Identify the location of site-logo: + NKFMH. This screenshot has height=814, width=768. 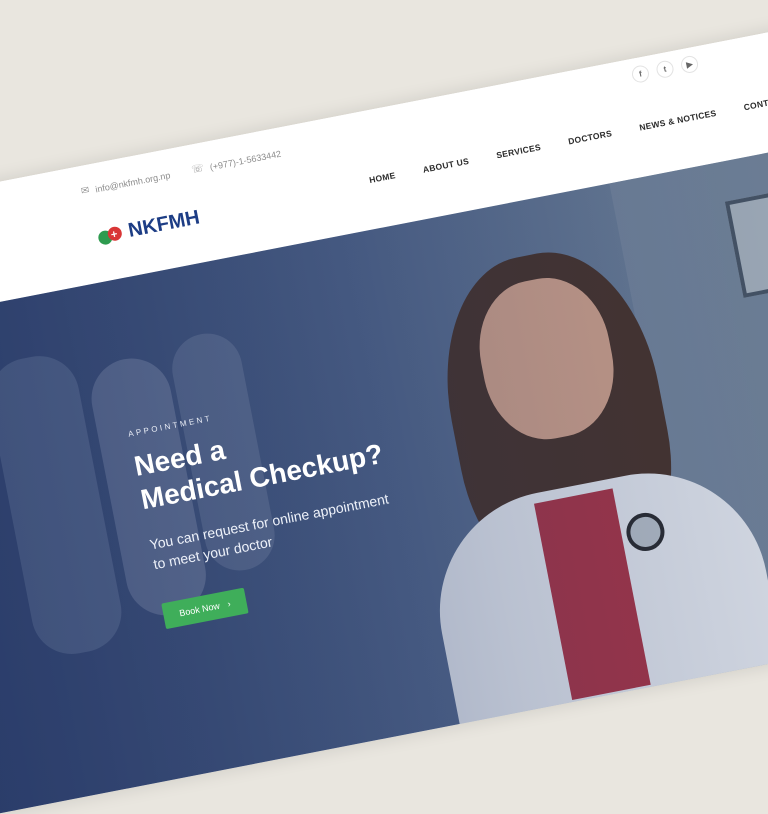
(149, 227).